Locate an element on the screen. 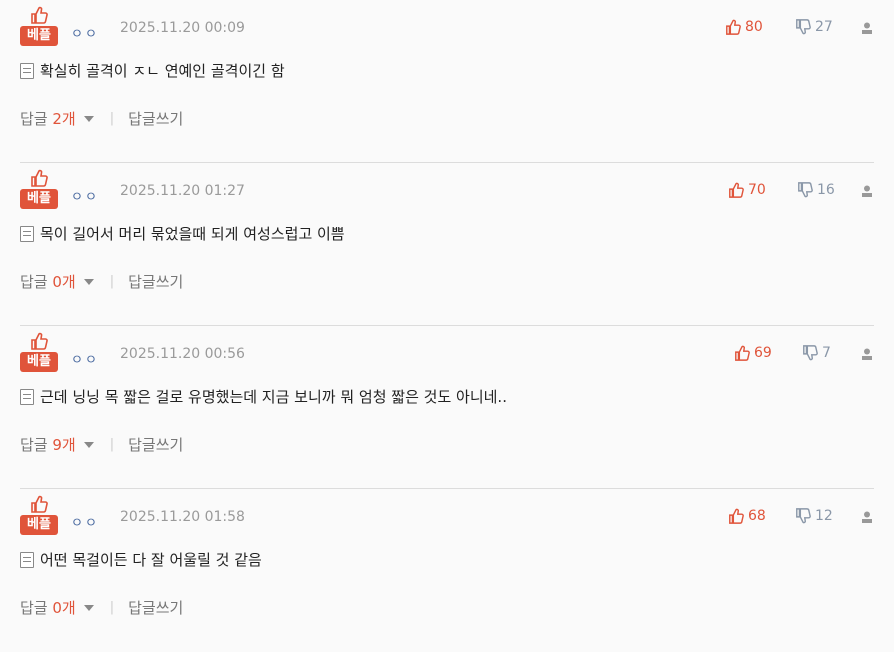 The width and height of the screenshot is (894, 652). comment-date: 2025.11.20 00:56 is located at coordinates (182, 354).